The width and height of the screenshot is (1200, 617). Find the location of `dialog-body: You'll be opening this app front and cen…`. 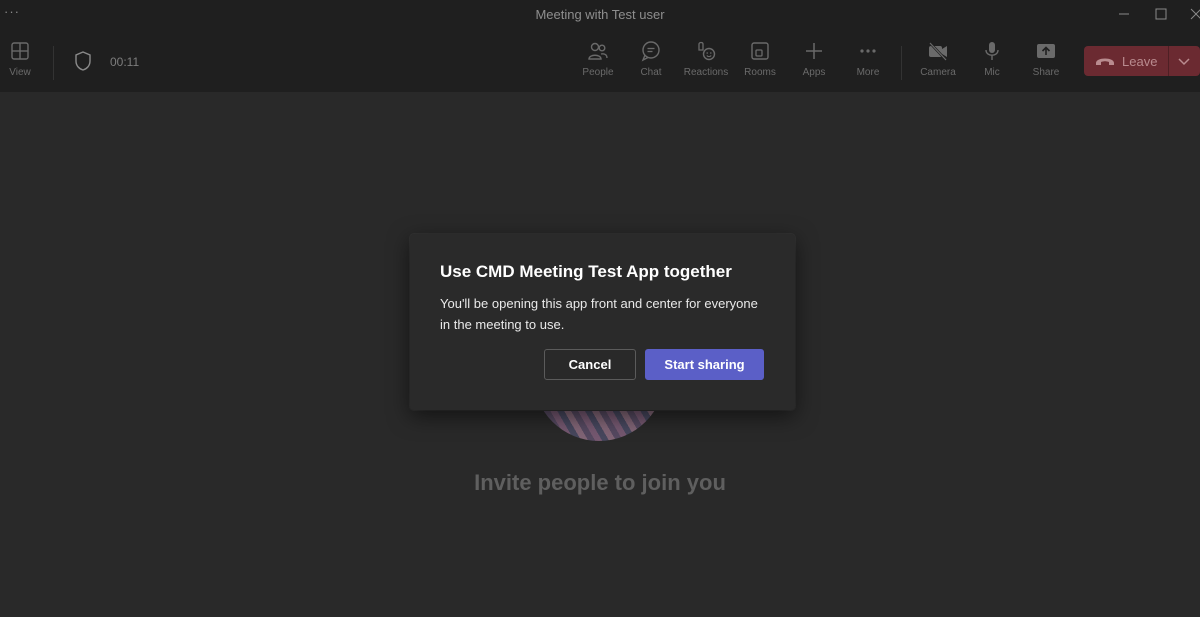

dialog-body: You'll be opening this app front and cen… is located at coordinates (599, 314).